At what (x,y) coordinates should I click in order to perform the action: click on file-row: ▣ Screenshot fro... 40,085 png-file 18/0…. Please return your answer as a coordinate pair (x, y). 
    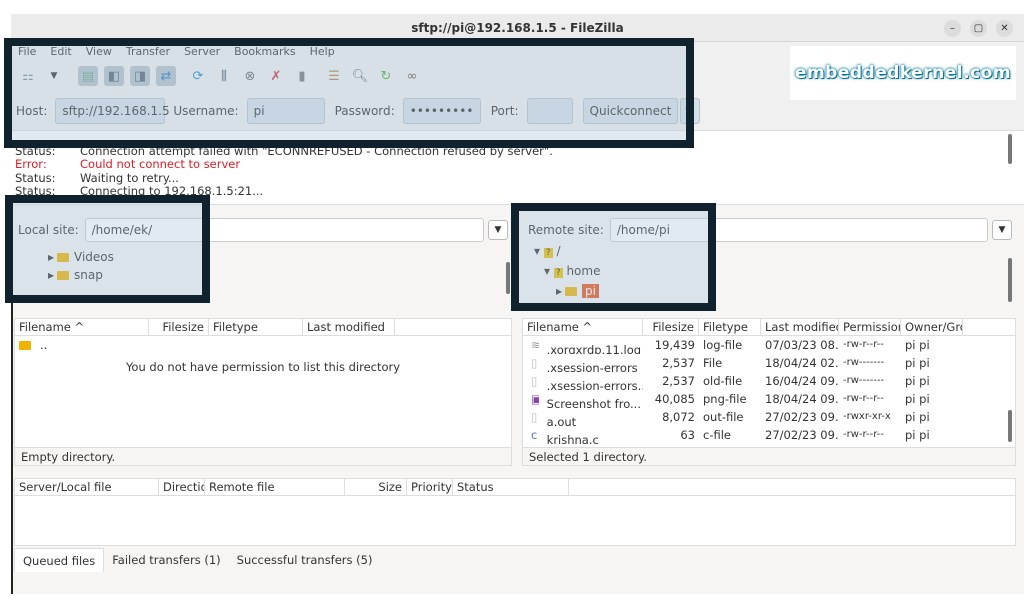
    Looking at the image, I should click on (769, 399).